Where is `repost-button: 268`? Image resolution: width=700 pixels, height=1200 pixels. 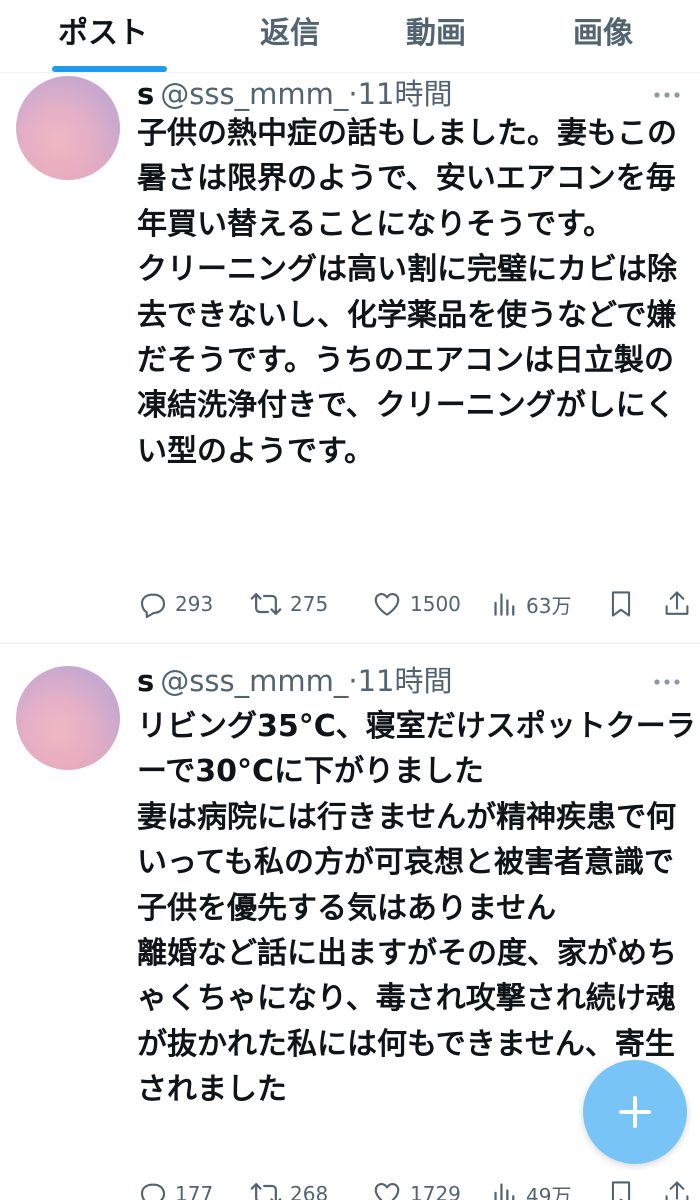
repost-button: 268 is located at coordinates (289, 1187).